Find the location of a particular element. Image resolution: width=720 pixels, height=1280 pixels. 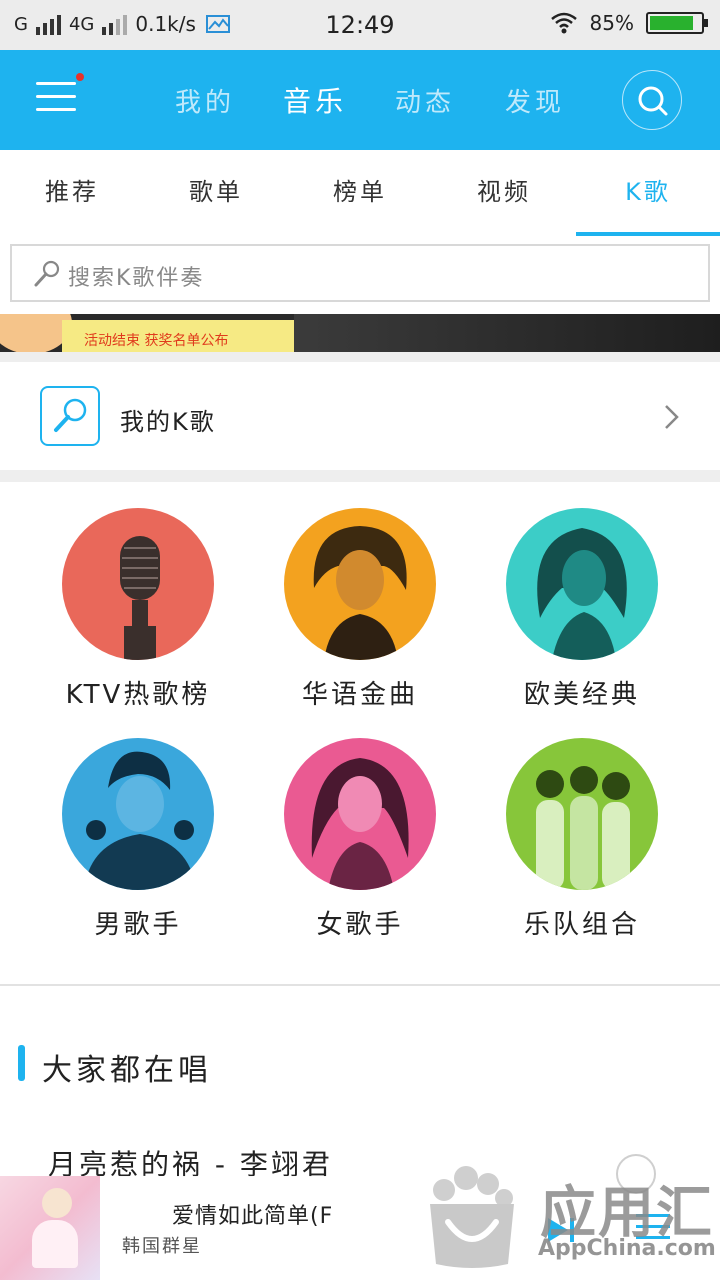

top-nav: 我的 音乐 动态 发现 is located at coordinates (370, 100).